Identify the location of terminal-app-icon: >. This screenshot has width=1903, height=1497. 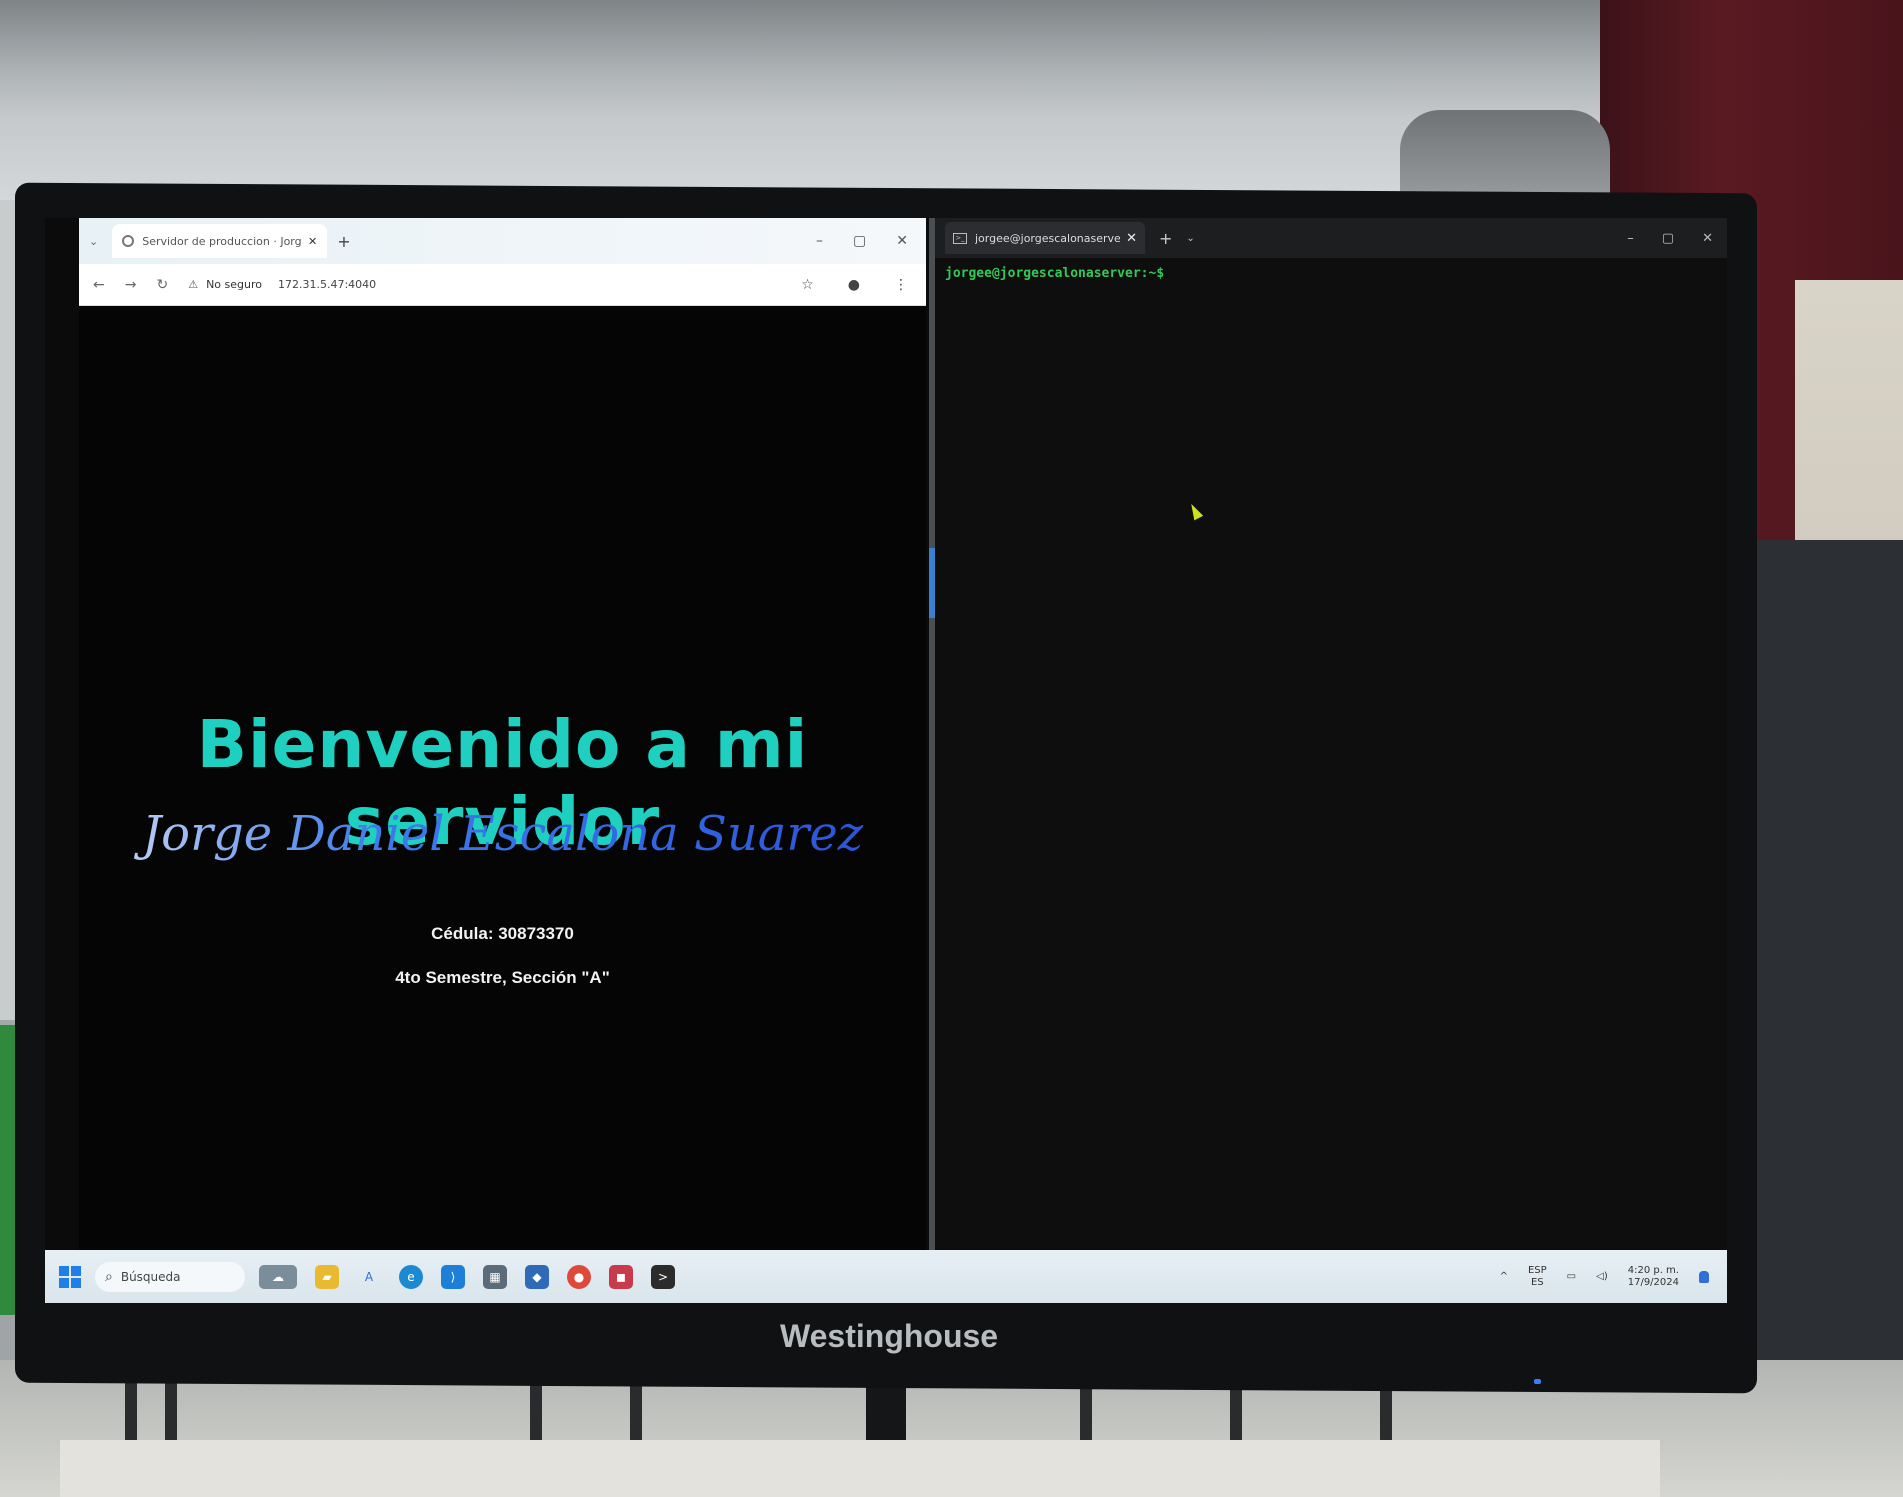
(663, 1276).